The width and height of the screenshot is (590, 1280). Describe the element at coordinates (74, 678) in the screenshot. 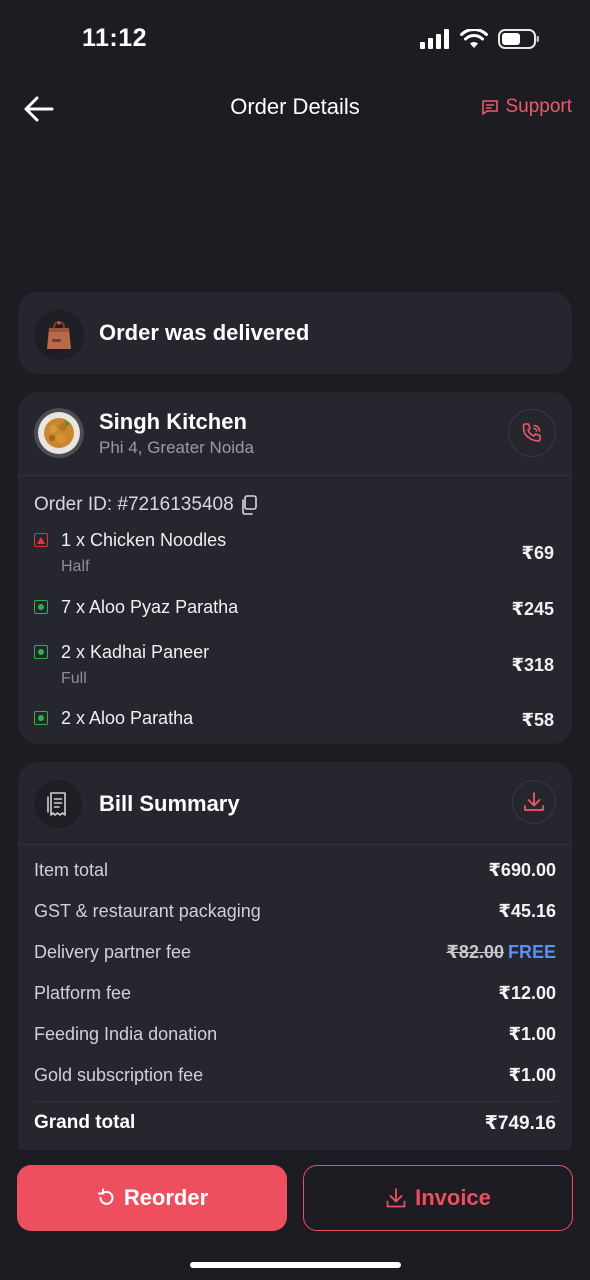

I see `item-variant: Full` at that location.